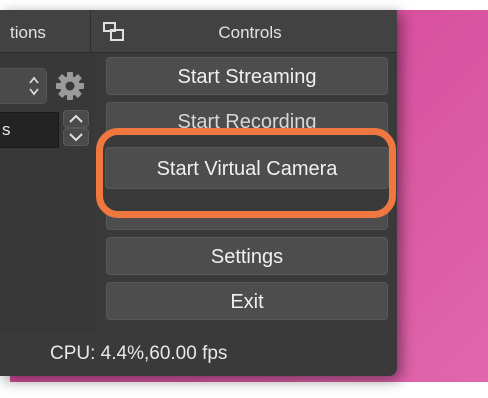  What do you see at coordinates (247, 301) in the screenshot?
I see `exit-button: Exit` at bounding box center [247, 301].